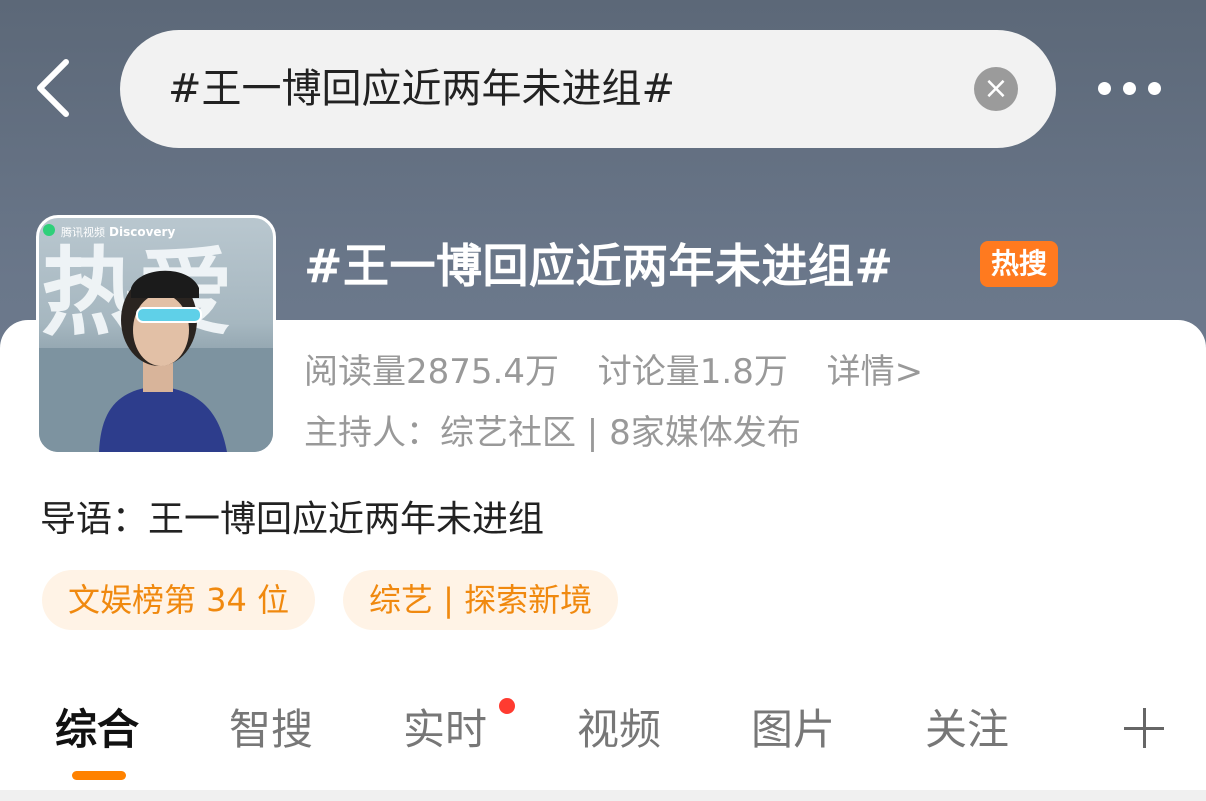 This screenshot has width=1206, height=801. Describe the element at coordinates (156, 338) in the screenshot. I see `cover-artwork: 腾讯视频 Discovery 热爱` at that location.